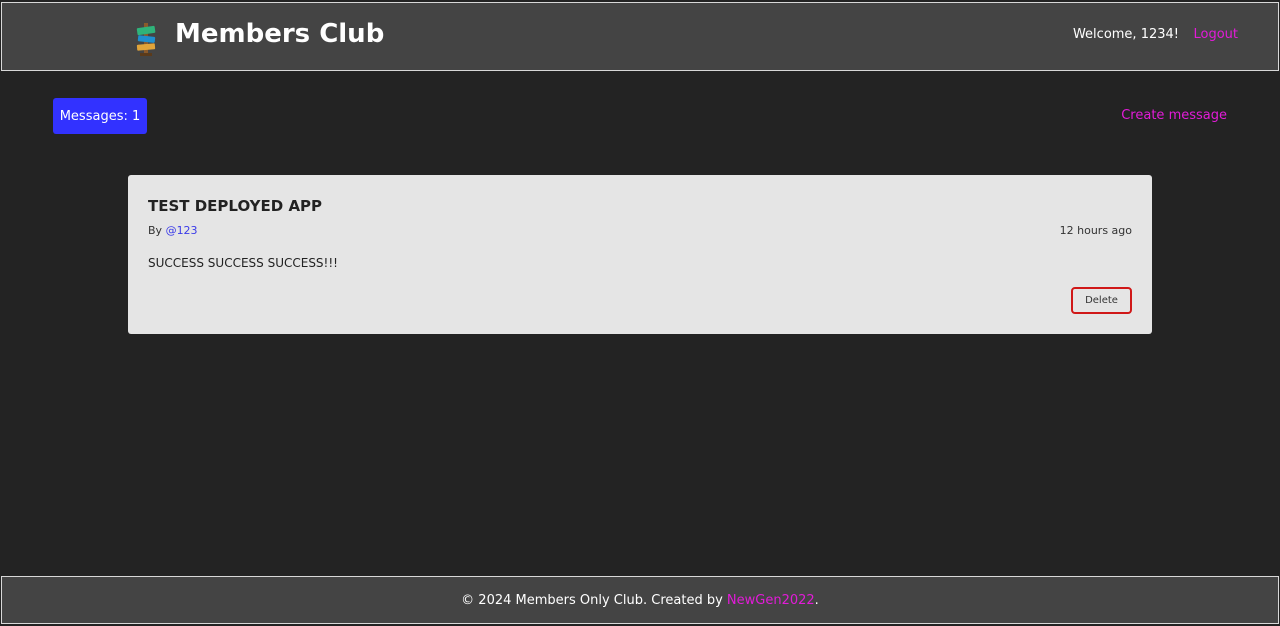 Image resolution: width=1280 pixels, height=626 pixels. I want to click on signpost-logo-icon, so click(146, 39).